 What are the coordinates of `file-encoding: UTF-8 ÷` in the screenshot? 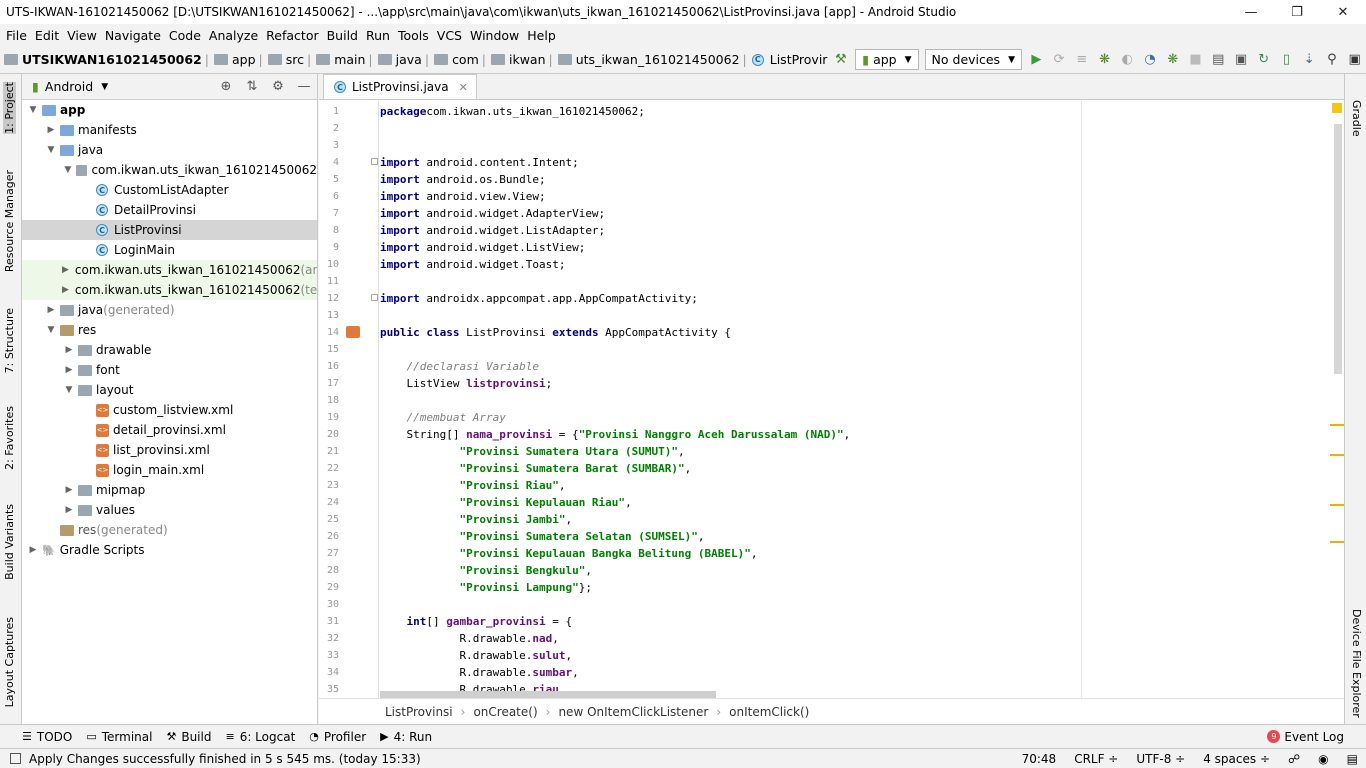 It's located at (1160, 759).